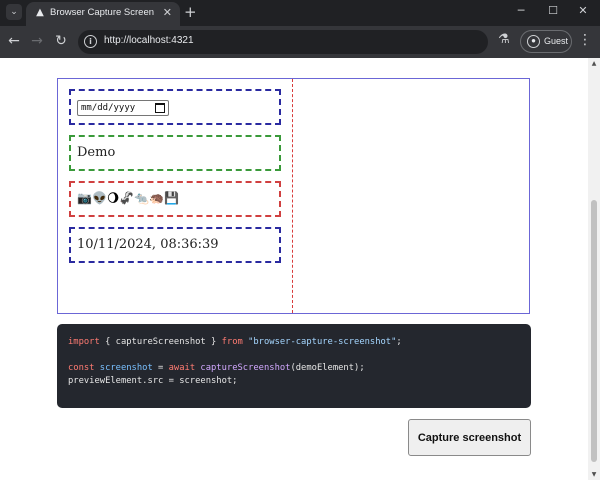 This screenshot has width=600, height=480. Describe the element at coordinates (190, 12) in the screenshot. I see `new-tab-icon: +` at that location.